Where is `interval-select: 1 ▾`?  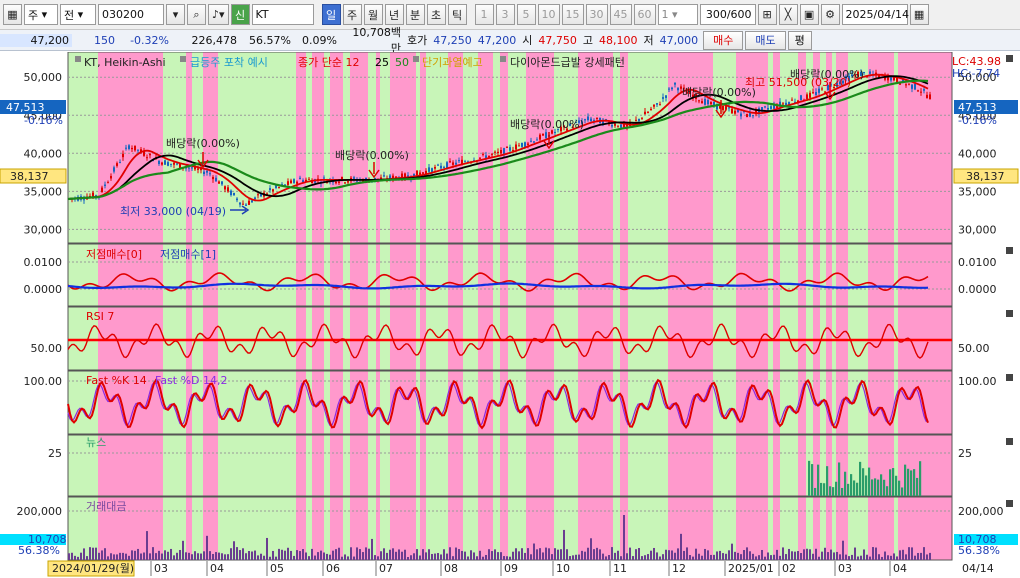 interval-select: 1 ▾ is located at coordinates (677, 14).